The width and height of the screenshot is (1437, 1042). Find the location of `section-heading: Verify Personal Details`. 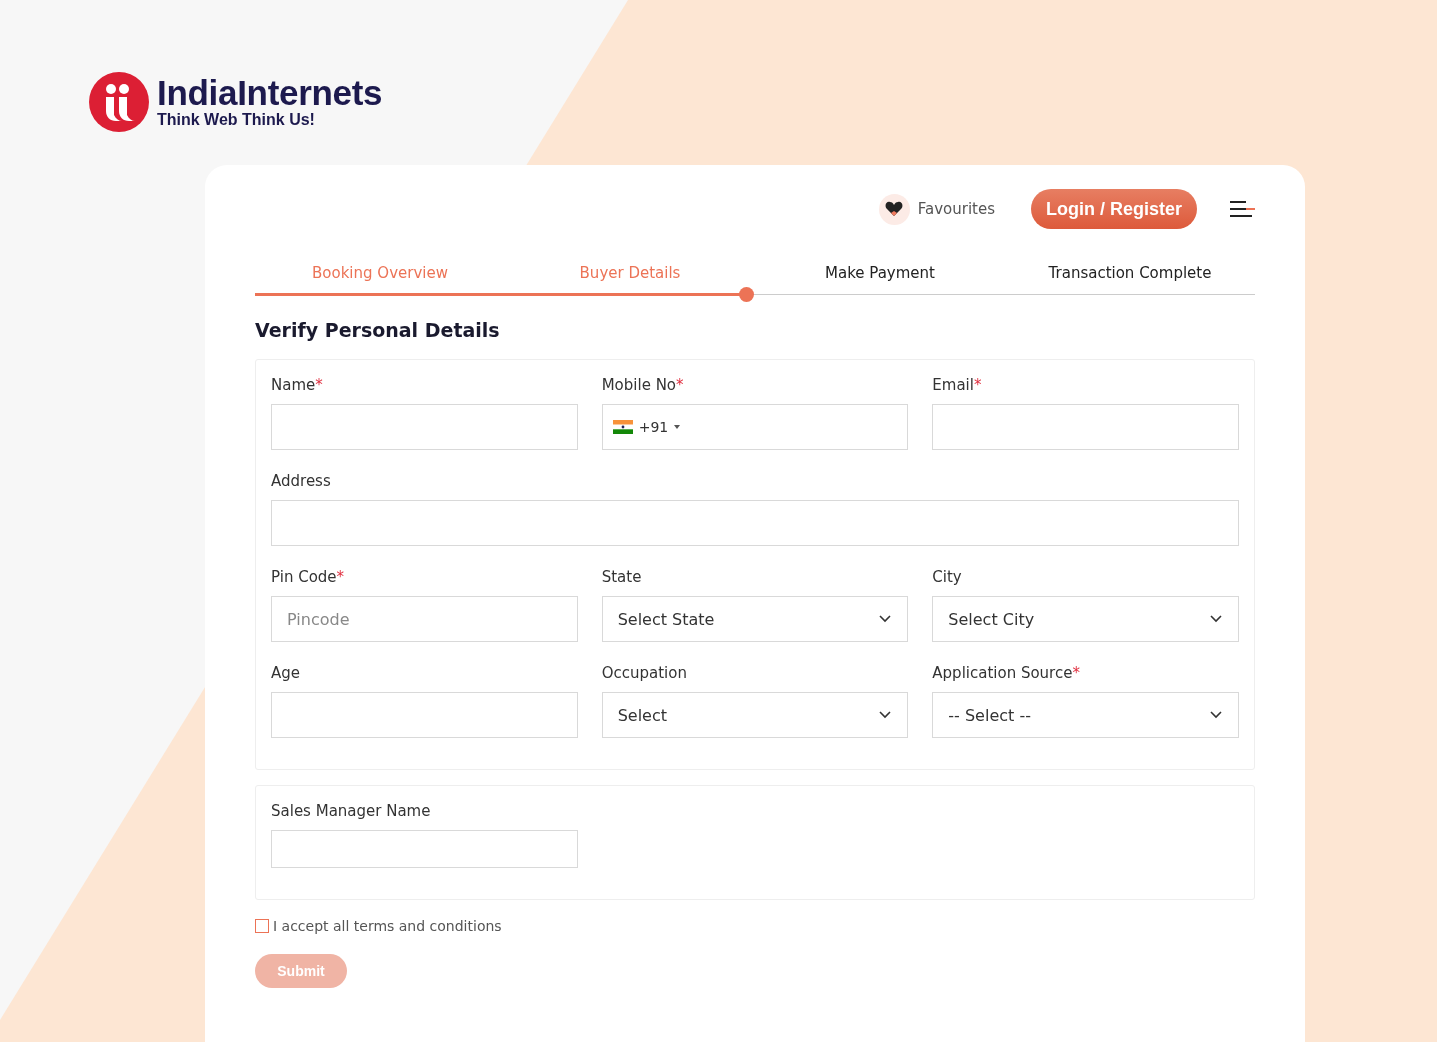

section-heading: Verify Personal Details is located at coordinates (378, 330).